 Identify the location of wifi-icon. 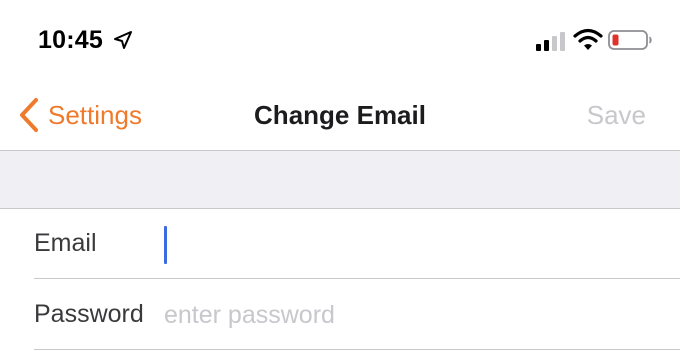
(588, 39).